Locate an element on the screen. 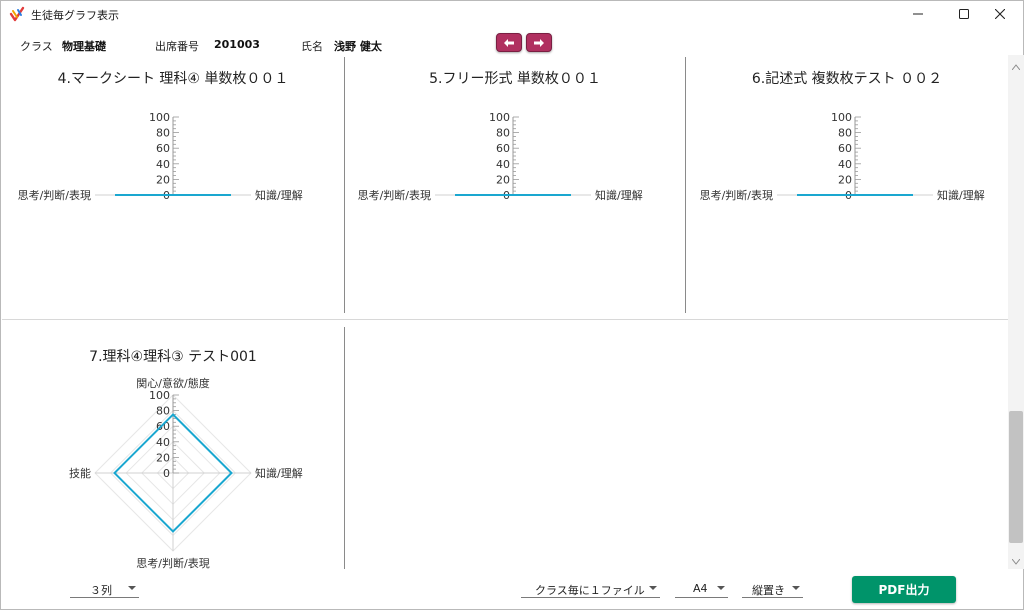 Image resolution: width=1024 pixels, height=610 pixels. student-name-value: 浅野 健太 is located at coordinates (358, 46).